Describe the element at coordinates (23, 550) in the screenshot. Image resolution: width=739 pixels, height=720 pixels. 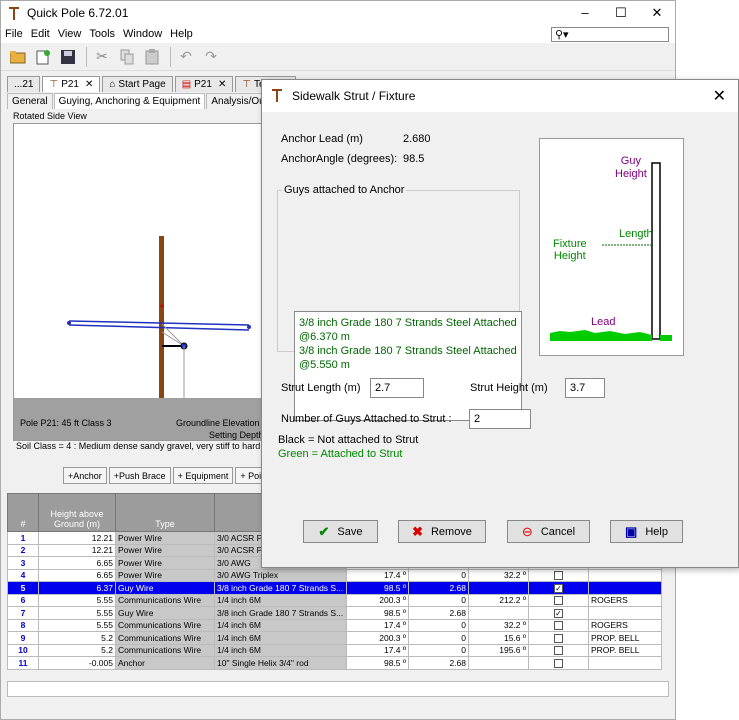
I see `row-number: 2` at that location.